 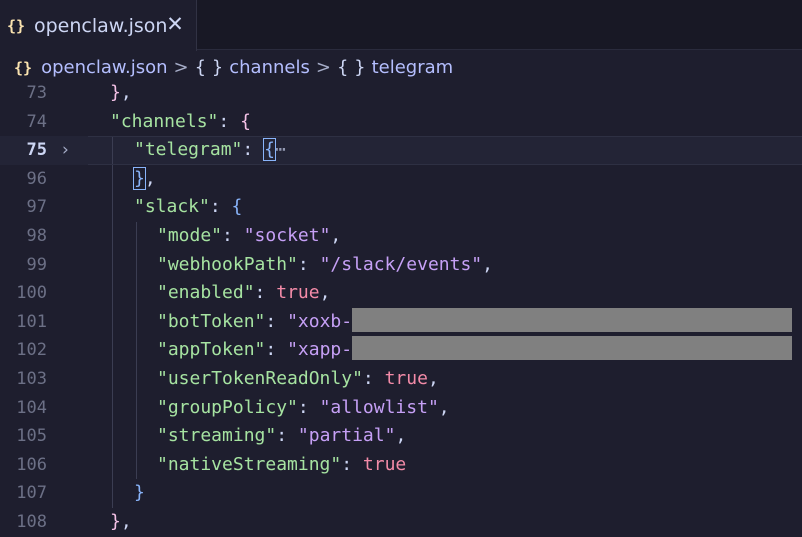 What do you see at coordinates (298, 378) in the screenshot?
I see `line-code: "userTokenReadOnly": true,` at bounding box center [298, 378].